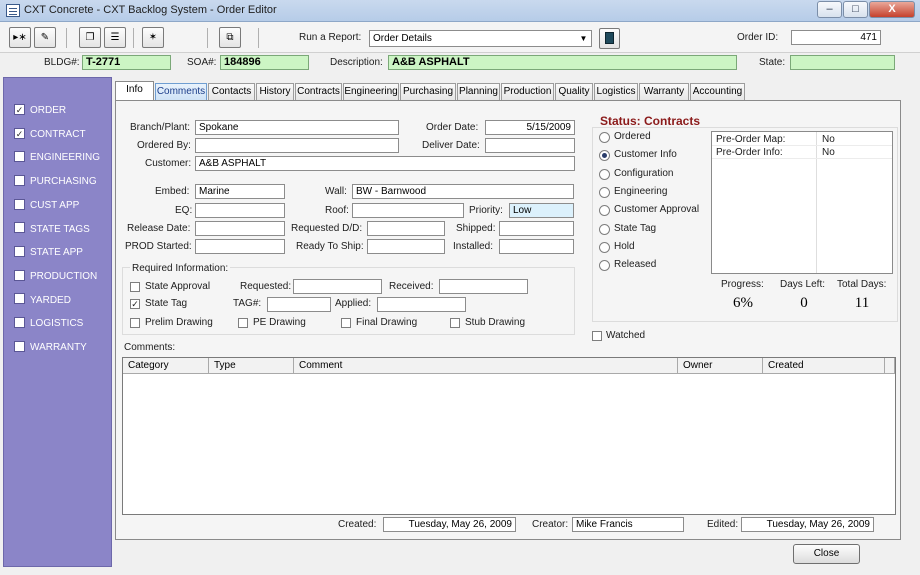  I want to click on embed-field: Marine, so click(240, 191).